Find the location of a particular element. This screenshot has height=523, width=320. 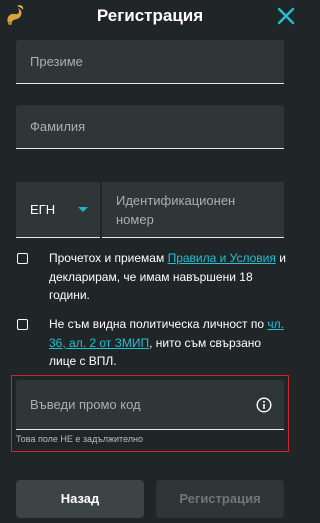

terms-link: Правила и Условия is located at coordinates (222, 258).